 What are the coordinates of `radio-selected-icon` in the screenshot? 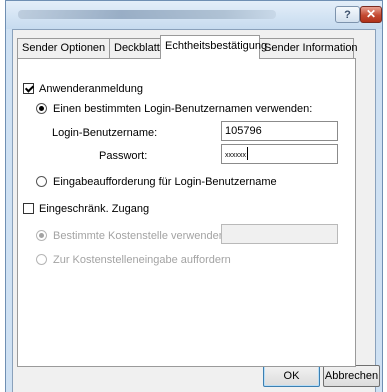 It's located at (41, 108).